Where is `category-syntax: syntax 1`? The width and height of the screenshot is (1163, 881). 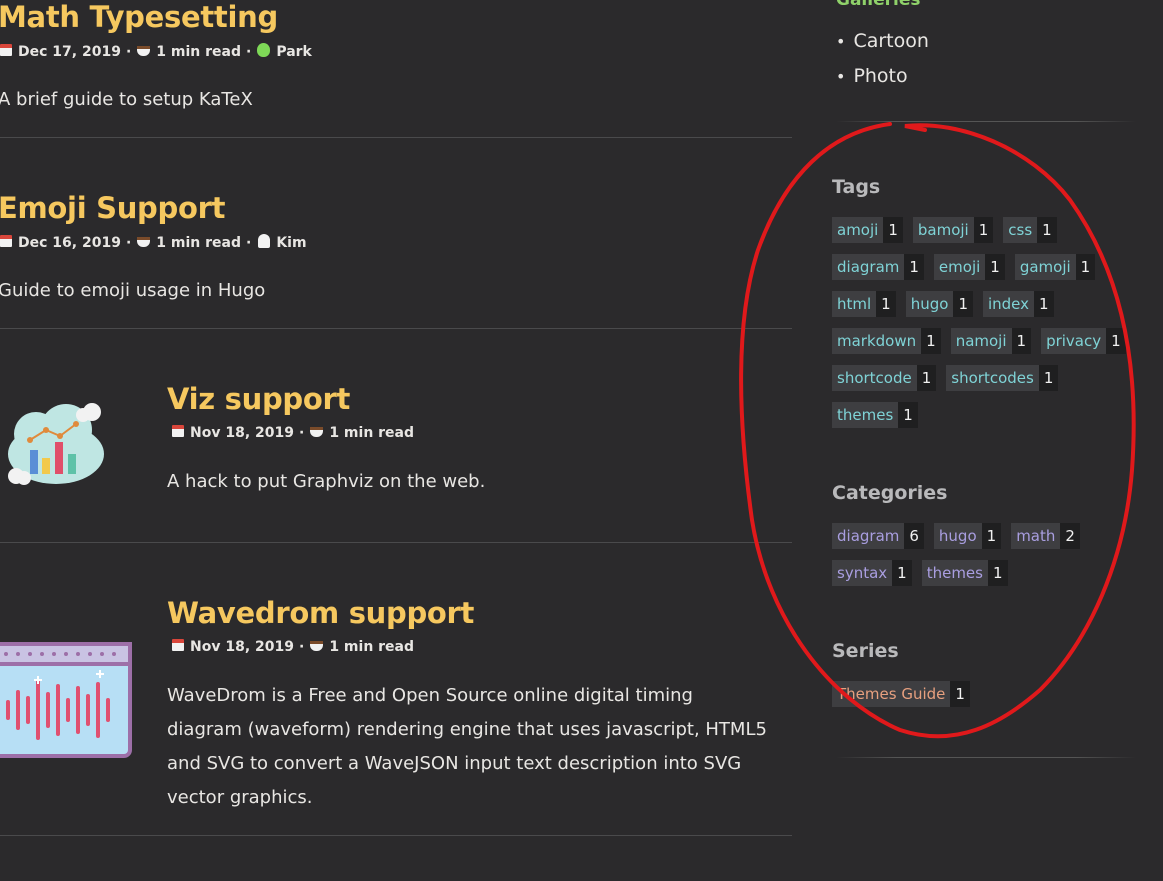 category-syntax: syntax 1 is located at coordinates (872, 573).